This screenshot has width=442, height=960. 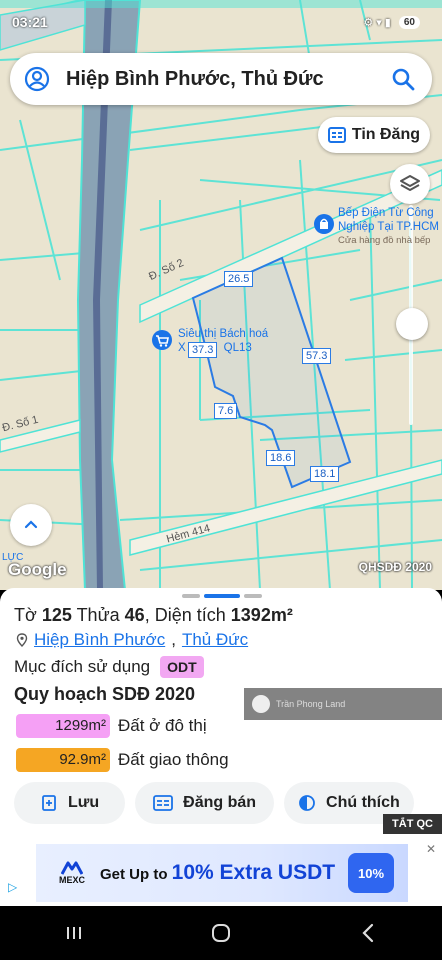 What do you see at coordinates (215, 640) in the screenshot?
I see `district-link: Thủ Đức` at bounding box center [215, 640].